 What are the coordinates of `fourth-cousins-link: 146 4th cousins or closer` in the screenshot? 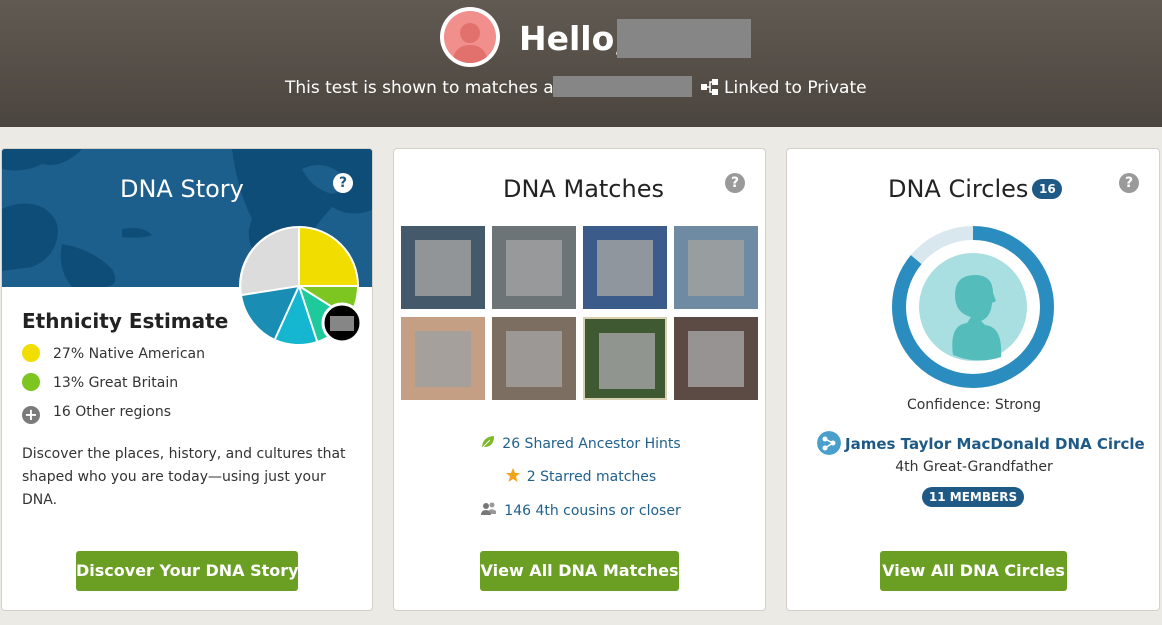 It's located at (579, 511).